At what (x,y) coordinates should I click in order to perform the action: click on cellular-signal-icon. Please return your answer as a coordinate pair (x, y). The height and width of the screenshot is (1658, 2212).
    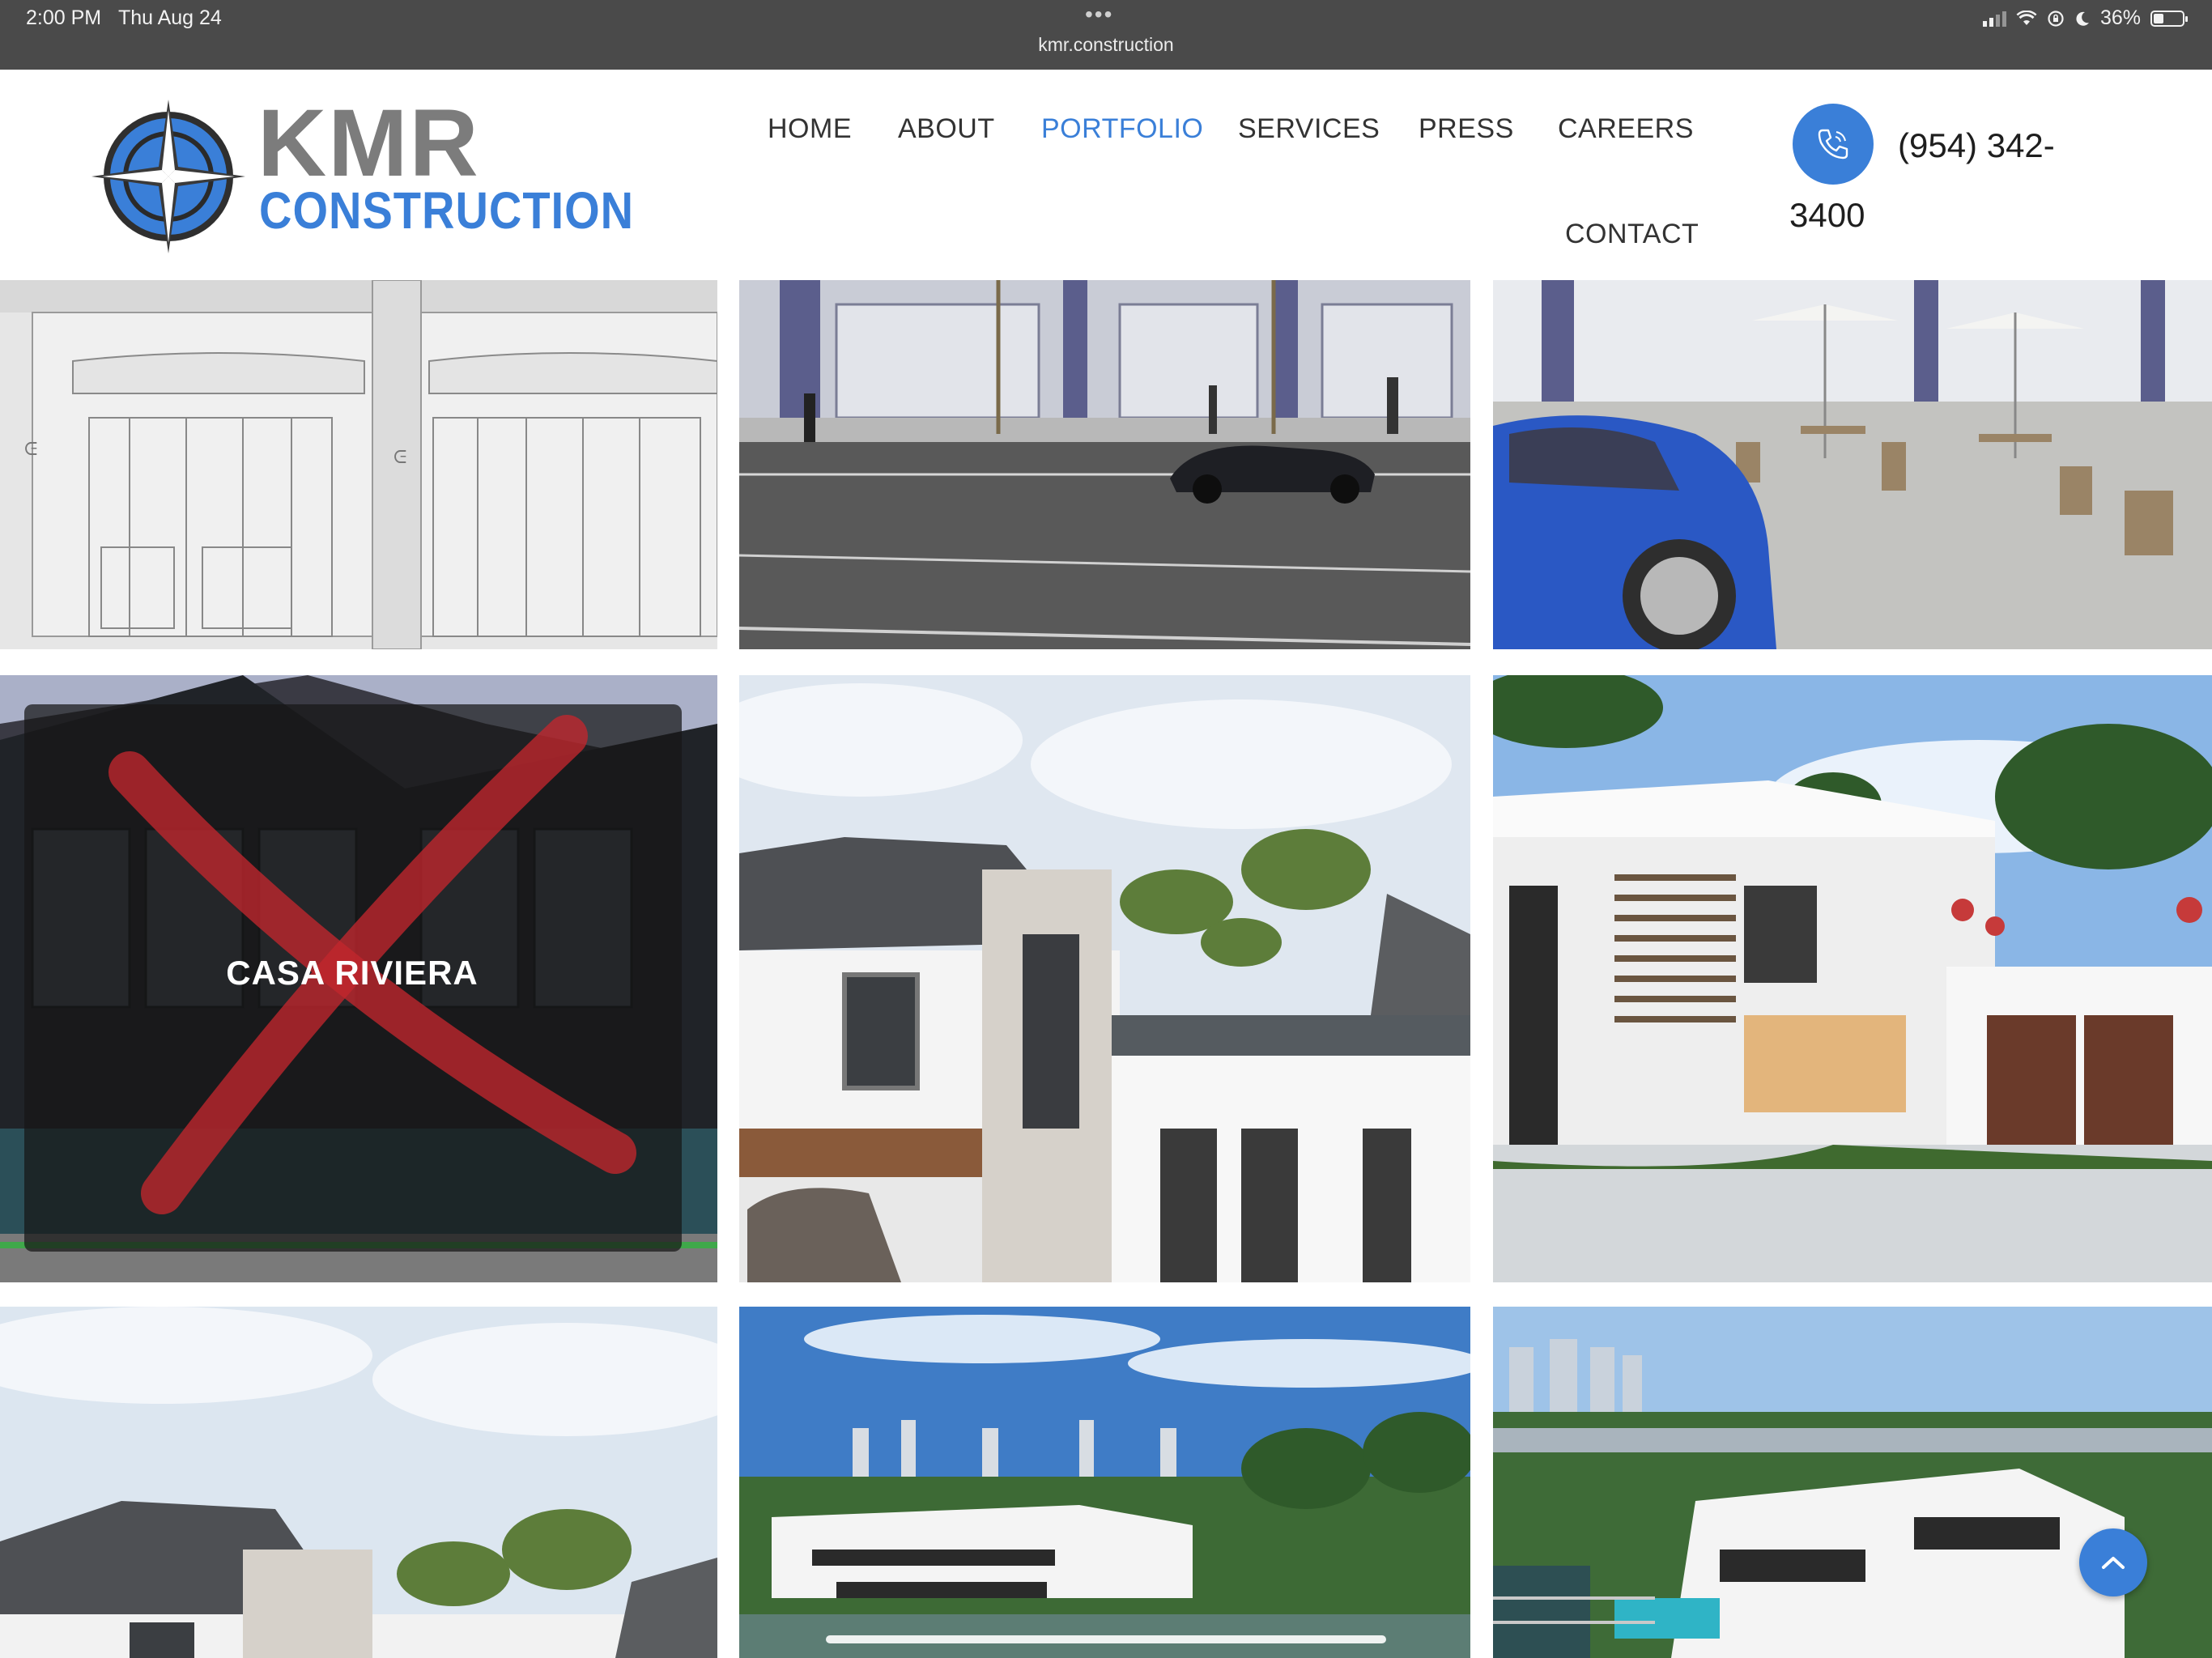
    Looking at the image, I should click on (1994, 19).